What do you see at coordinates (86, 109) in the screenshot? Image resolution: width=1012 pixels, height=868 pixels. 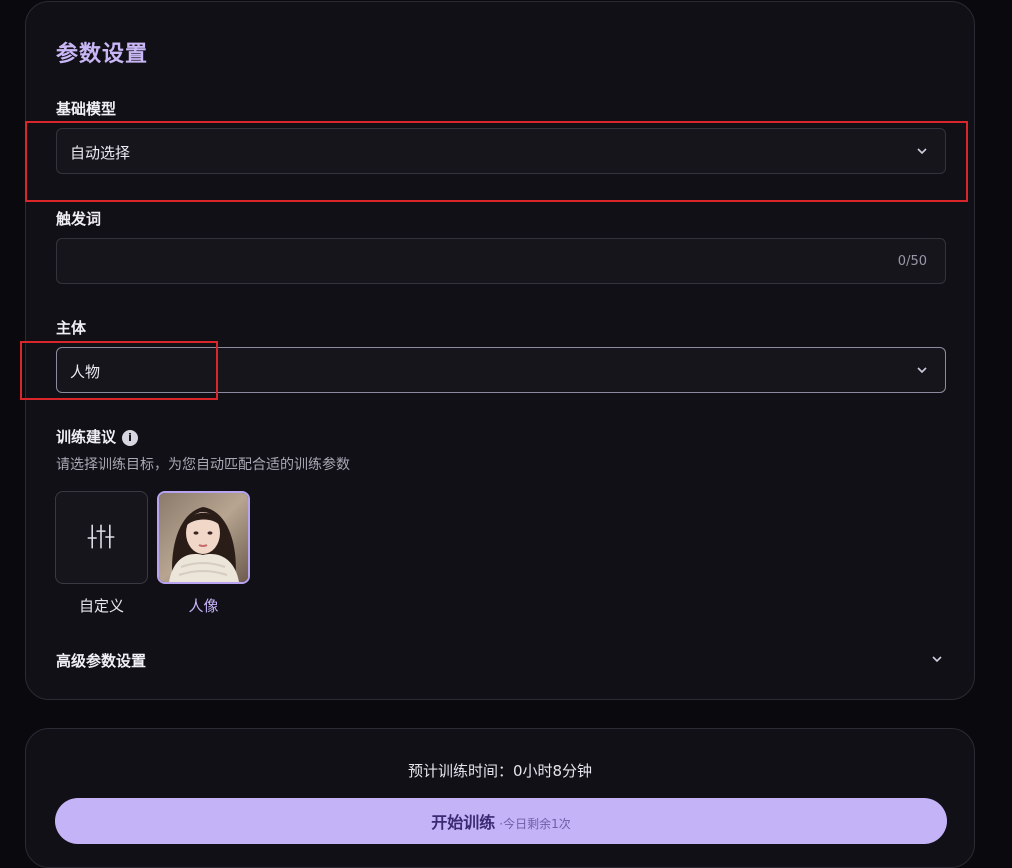 I see `base-model-label: 基础模型` at bounding box center [86, 109].